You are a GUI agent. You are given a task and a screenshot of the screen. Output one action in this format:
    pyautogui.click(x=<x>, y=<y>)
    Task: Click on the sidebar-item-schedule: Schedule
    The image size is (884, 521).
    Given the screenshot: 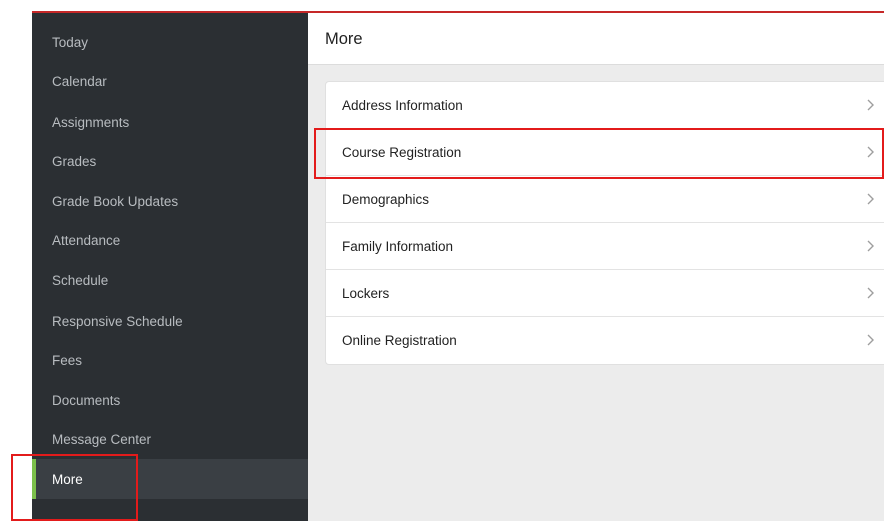 What is the action you would take?
    pyautogui.click(x=170, y=280)
    